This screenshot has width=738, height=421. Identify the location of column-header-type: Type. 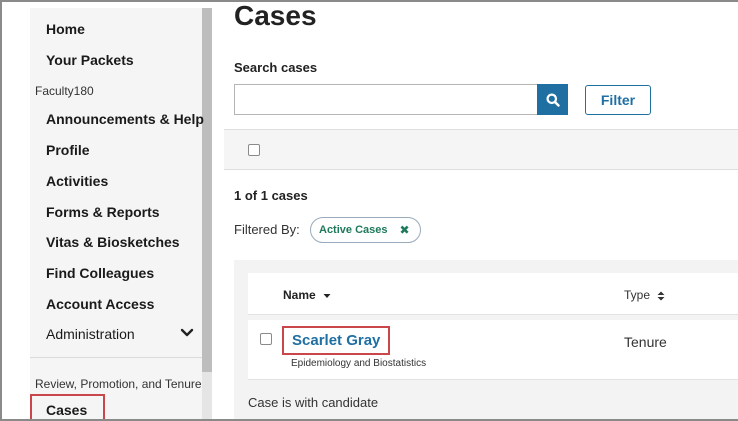
(644, 295).